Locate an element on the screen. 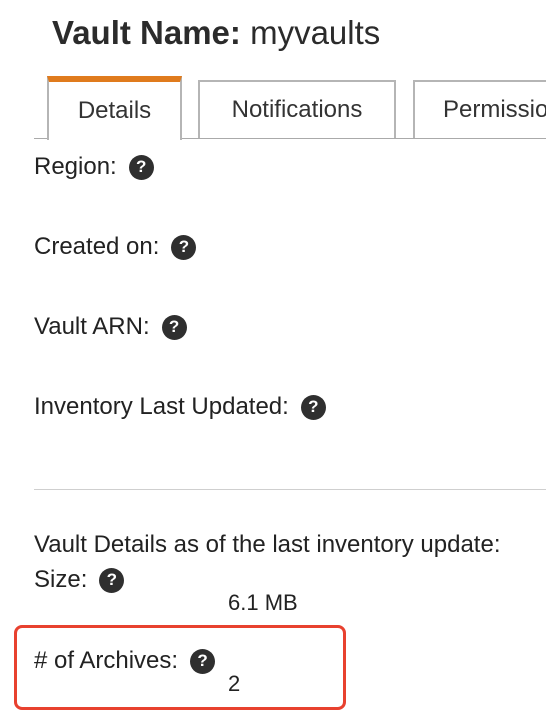 The height and width of the screenshot is (716, 546). tab-details: Details is located at coordinates (114, 108).